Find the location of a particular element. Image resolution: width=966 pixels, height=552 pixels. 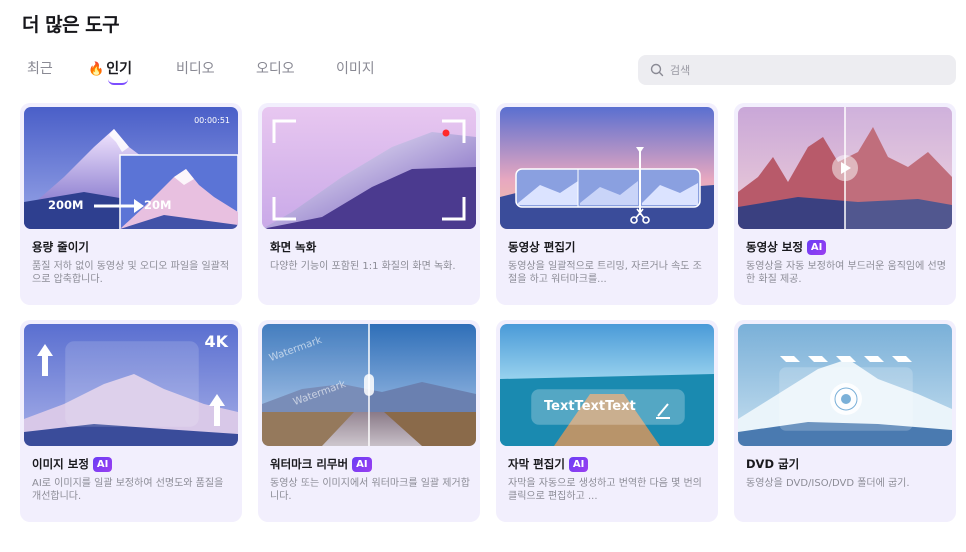

video-enhance-thumbnail is located at coordinates (845, 168).